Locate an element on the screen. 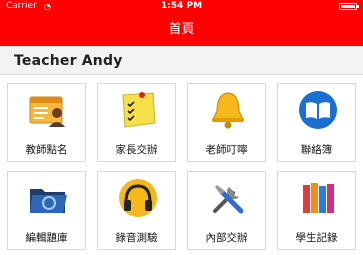  tile-contact-book: 聯絡簿 is located at coordinates (316, 122).